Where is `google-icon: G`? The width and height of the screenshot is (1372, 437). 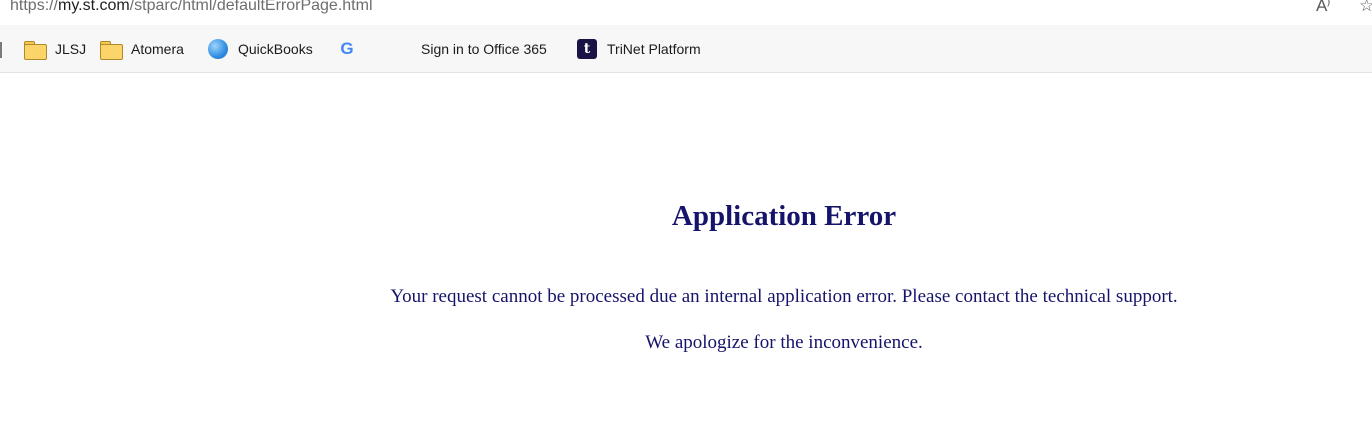 google-icon: G is located at coordinates (347, 48).